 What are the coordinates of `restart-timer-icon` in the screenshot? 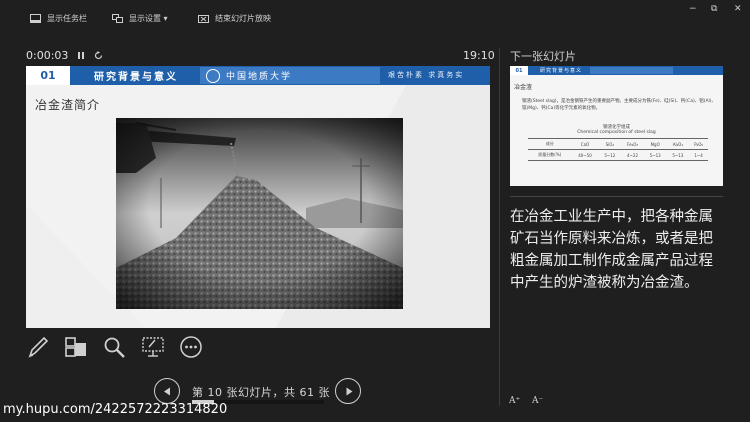 It's located at (98, 55).